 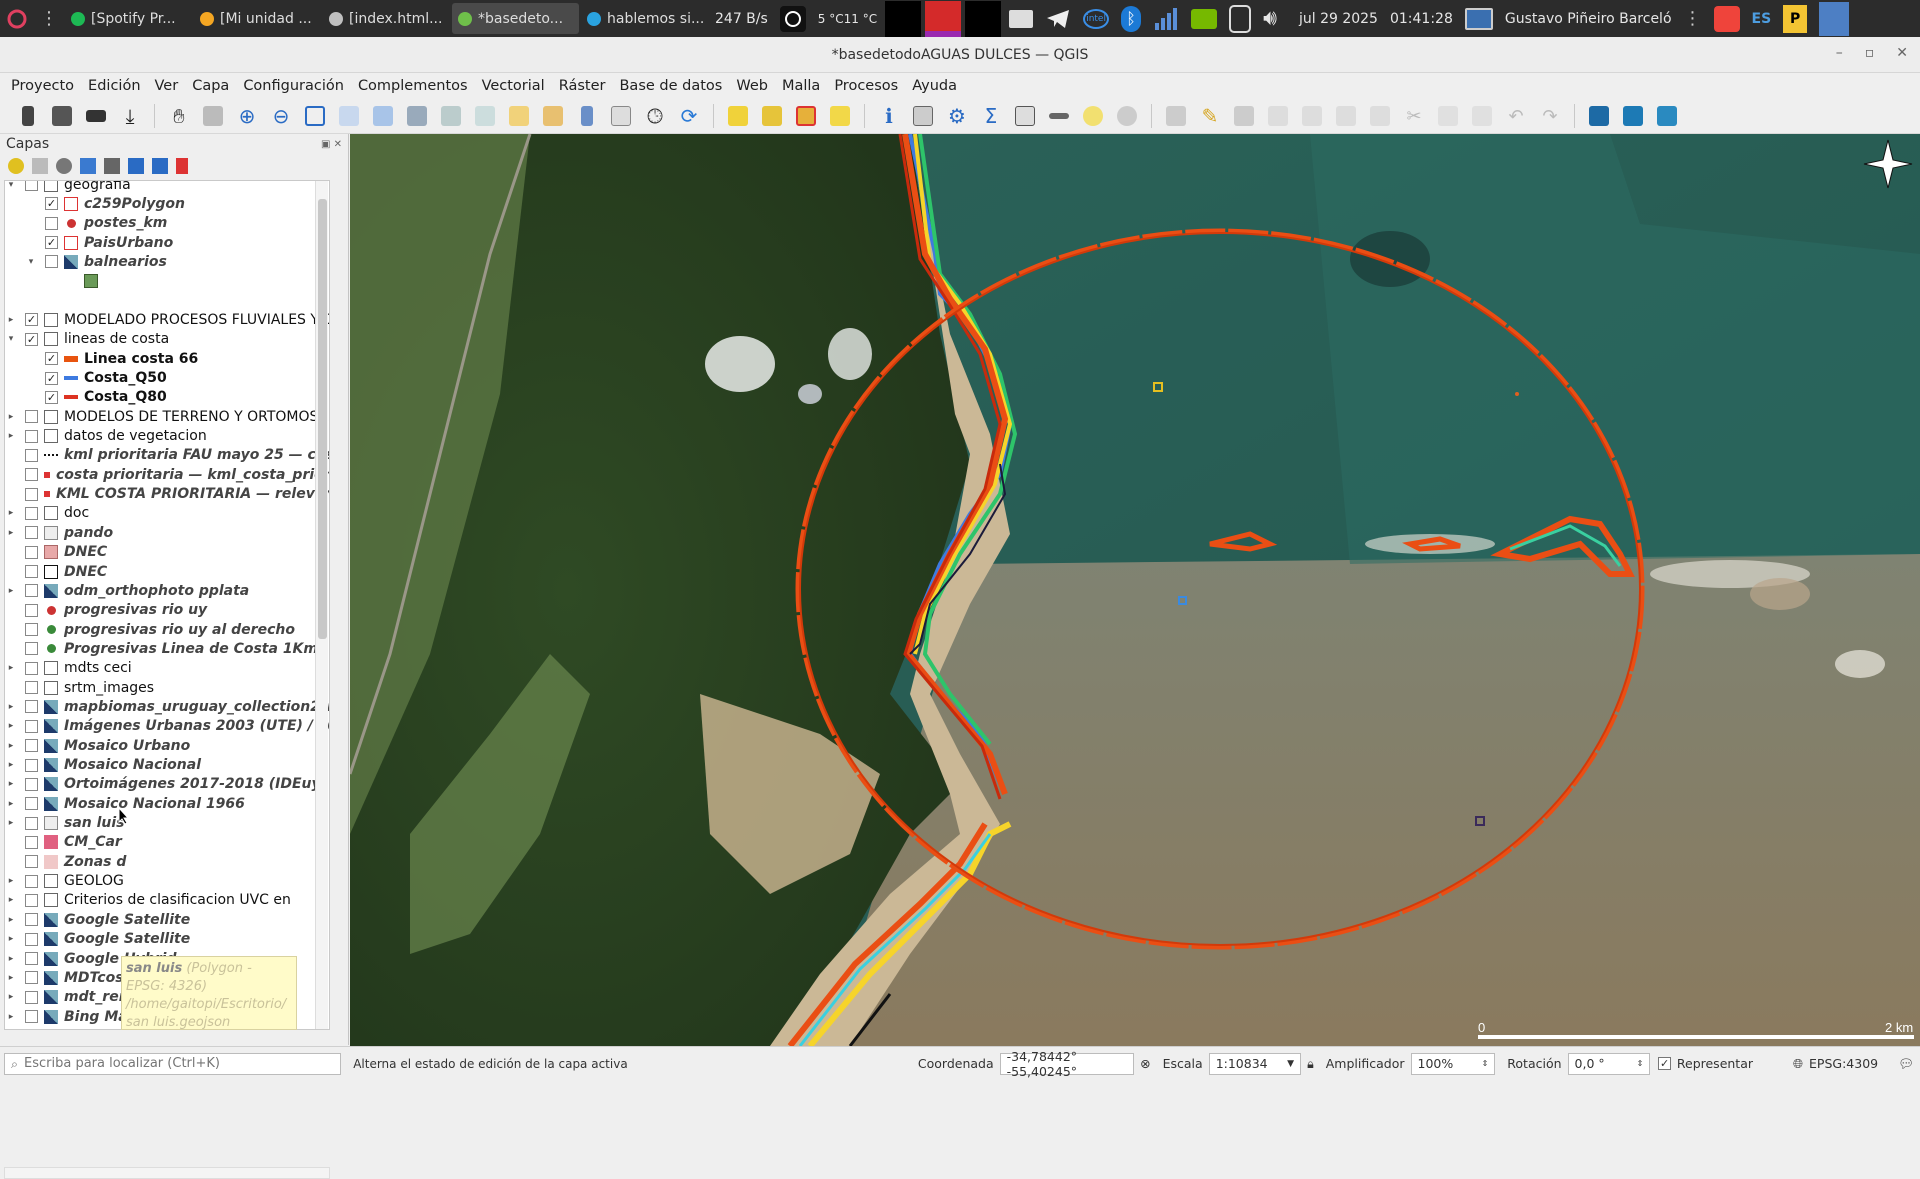 What do you see at coordinates (983, 18) in the screenshot?
I see `tray-black-square2-icon` at bounding box center [983, 18].